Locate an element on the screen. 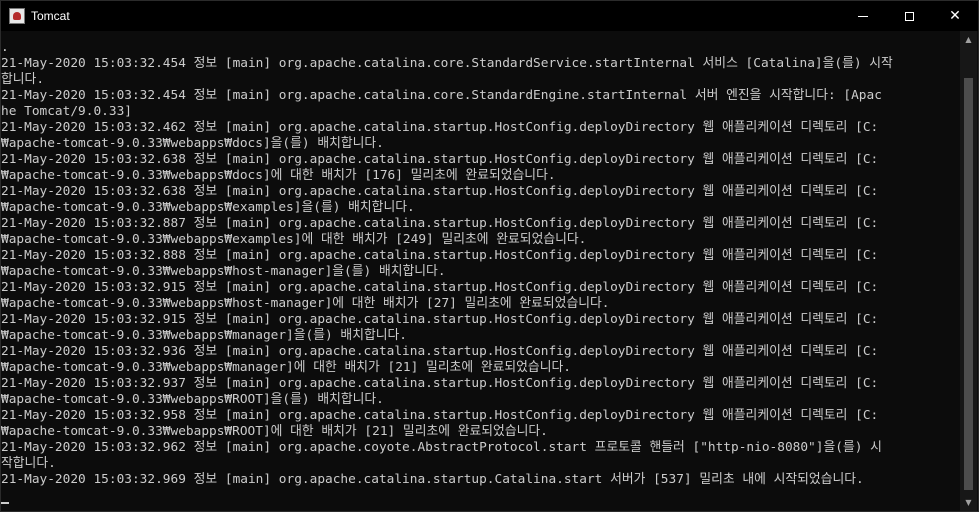 Image resolution: width=979 pixels, height=512 pixels. console-line: . is located at coordinates (5, 47).